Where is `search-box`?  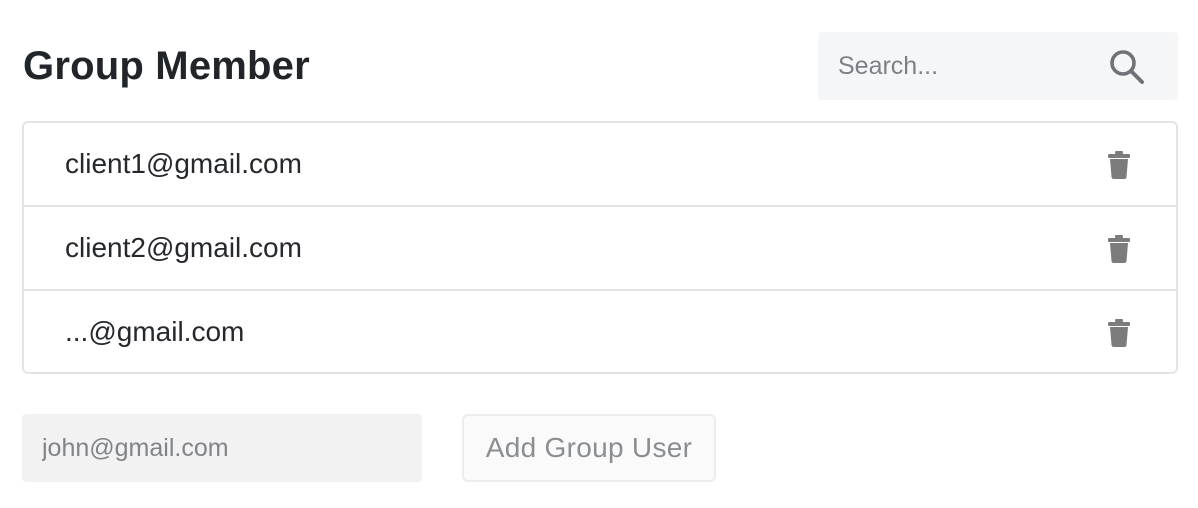
search-box is located at coordinates (998, 66).